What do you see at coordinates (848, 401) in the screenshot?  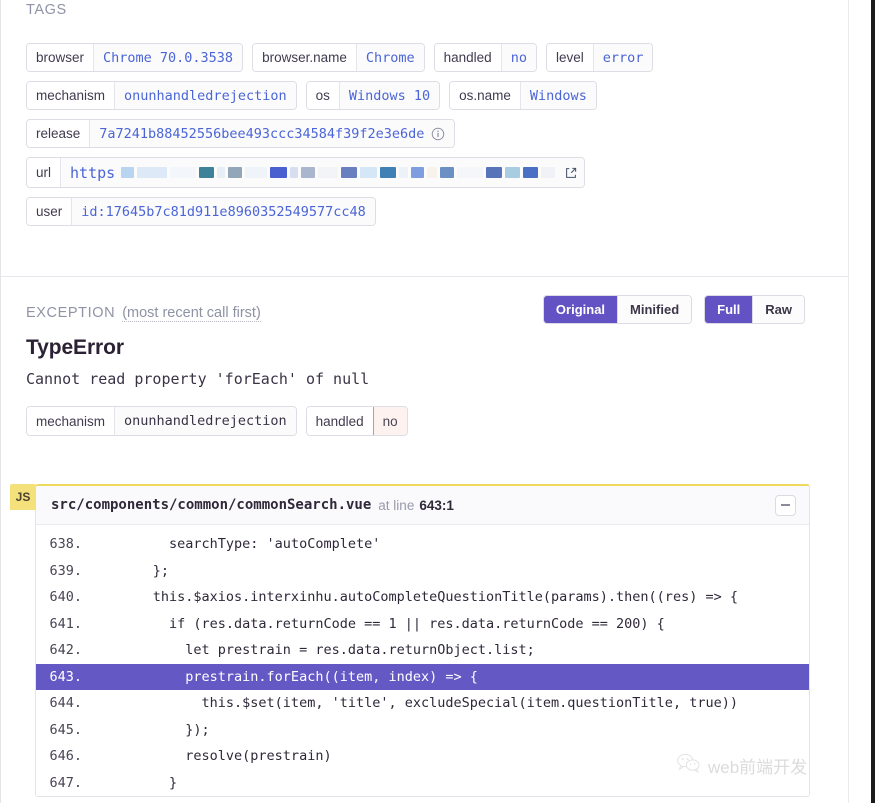 I see `page-right-border` at bounding box center [848, 401].